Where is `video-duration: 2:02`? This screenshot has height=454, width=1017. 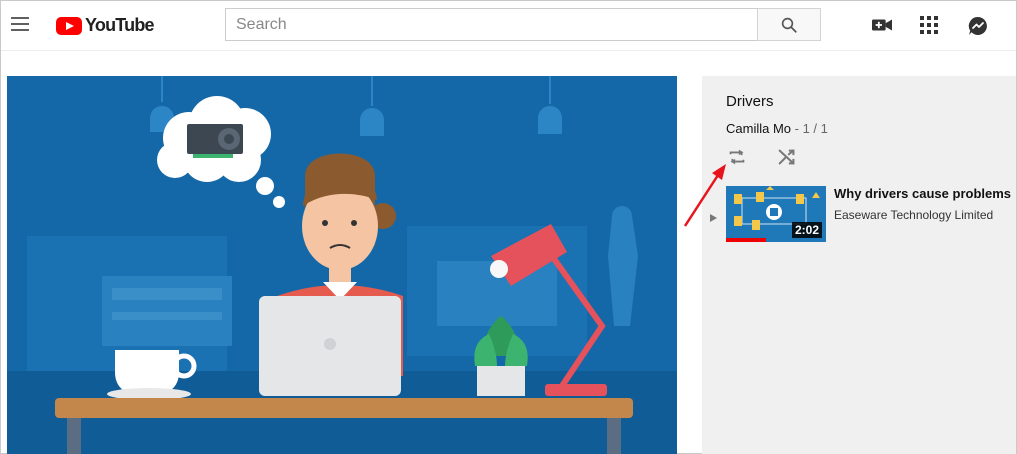 video-duration: 2:02 is located at coordinates (806, 230).